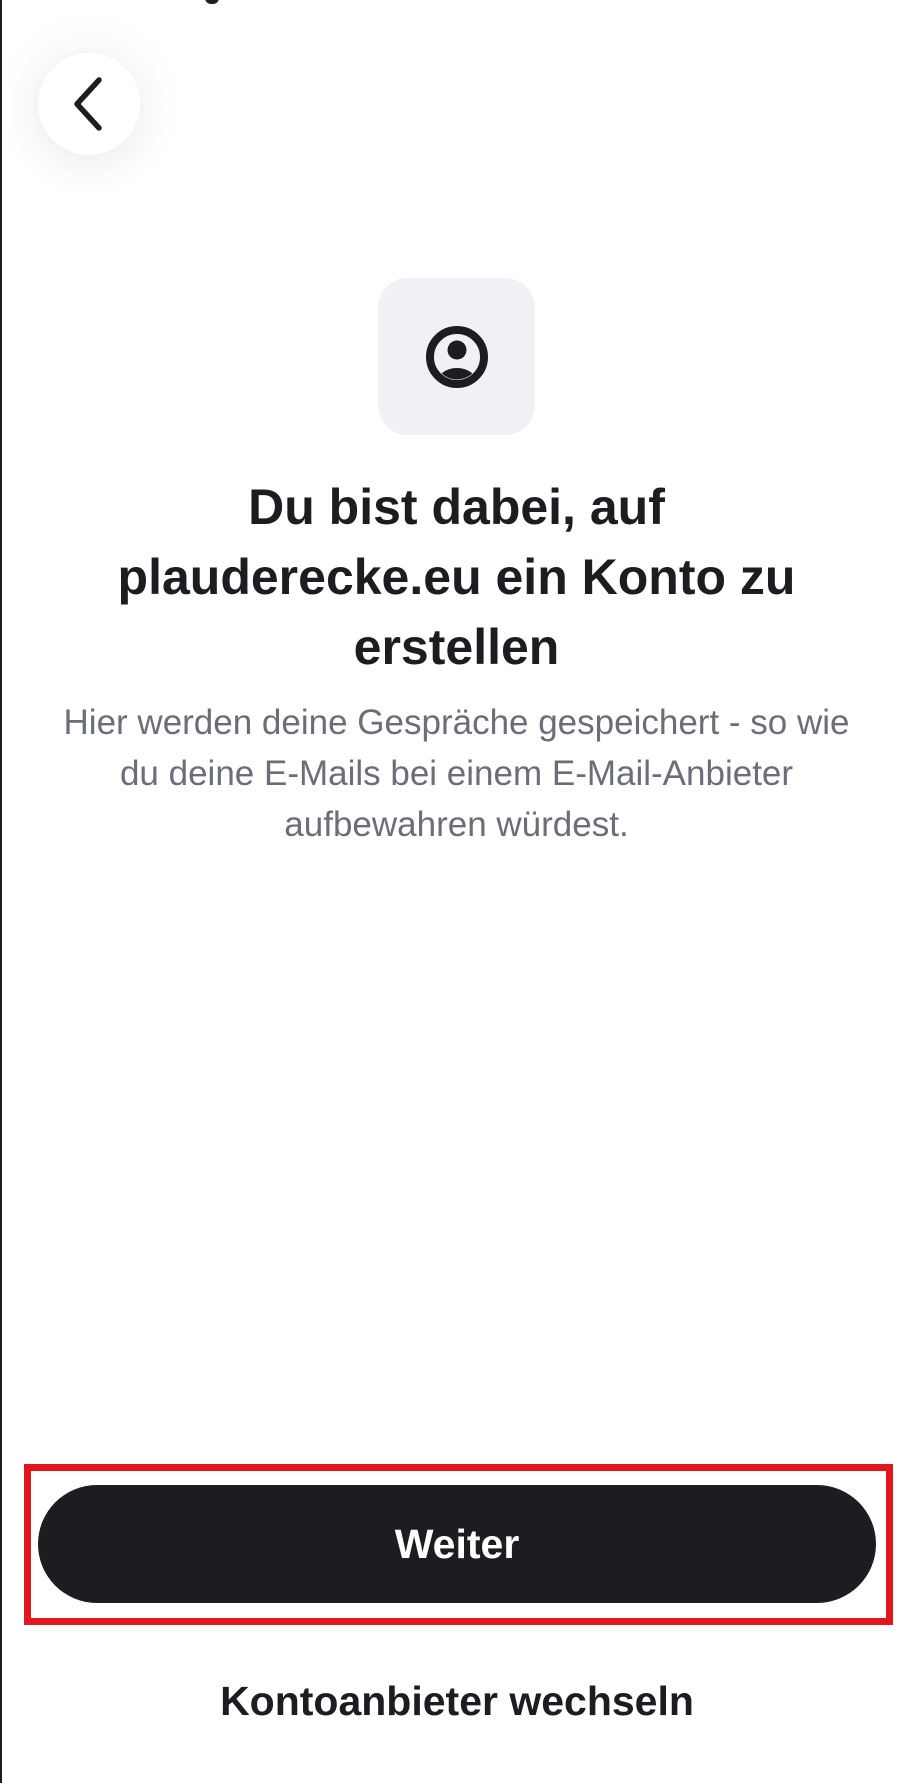 The height and width of the screenshot is (1783, 913). What do you see at coordinates (457, 1544) in the screenshot?
I see `continue-button: Weiter` at bounding box center [457, 1544].